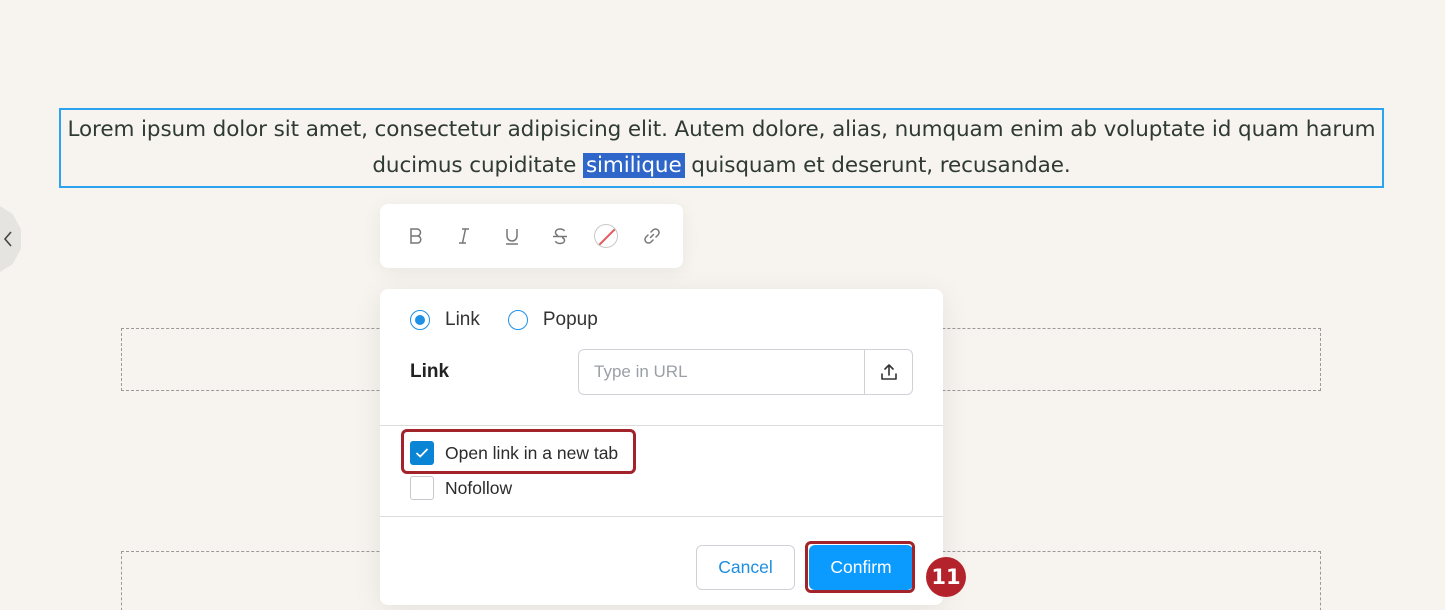 The height and width of the screenshot is (610, 1445). I want to click on link-icon, so click(652, 236).